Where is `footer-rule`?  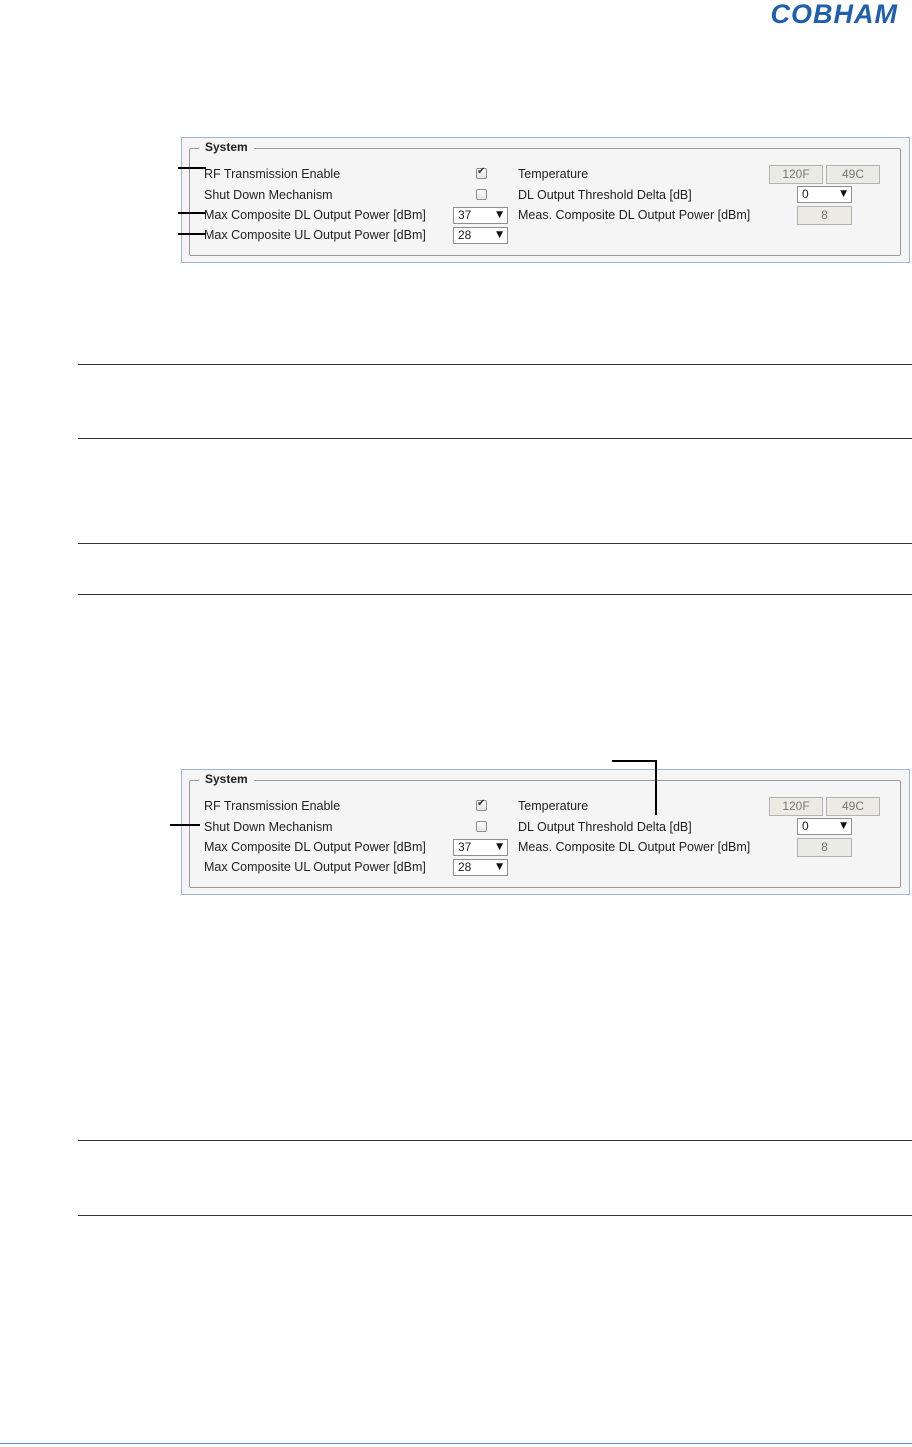 footer-rule is located at coordinates (456, 1443).